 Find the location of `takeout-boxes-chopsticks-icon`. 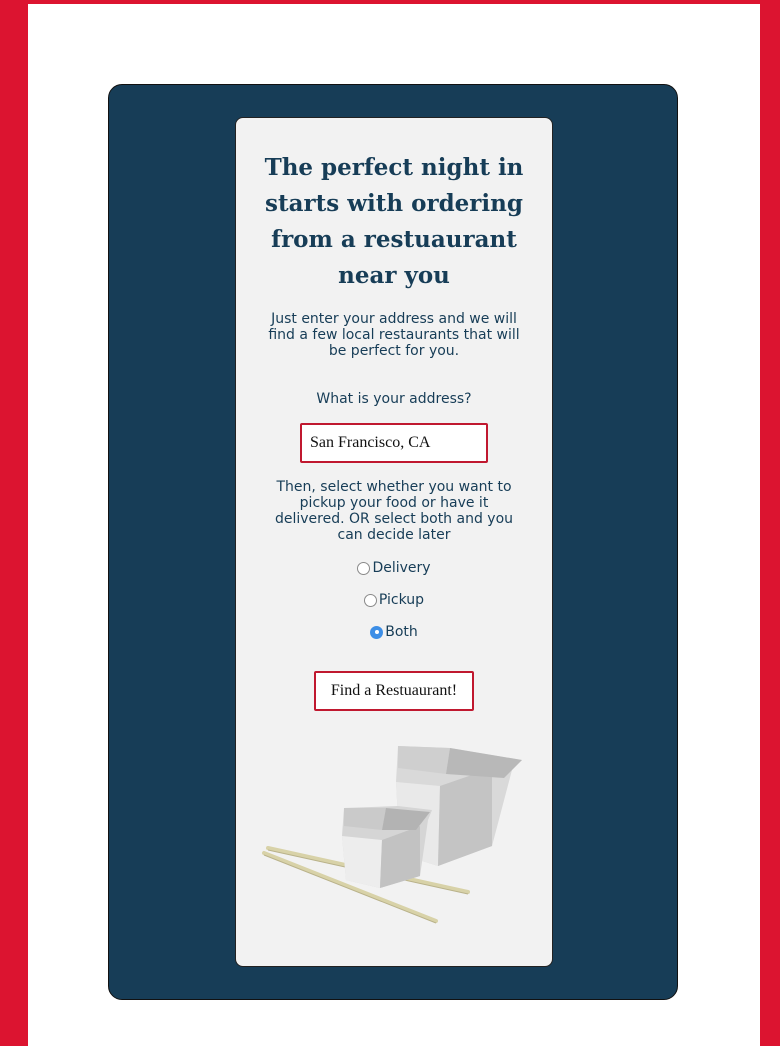

takeout-boxes-chopsticks-icon is located at coordinates (392, 835).